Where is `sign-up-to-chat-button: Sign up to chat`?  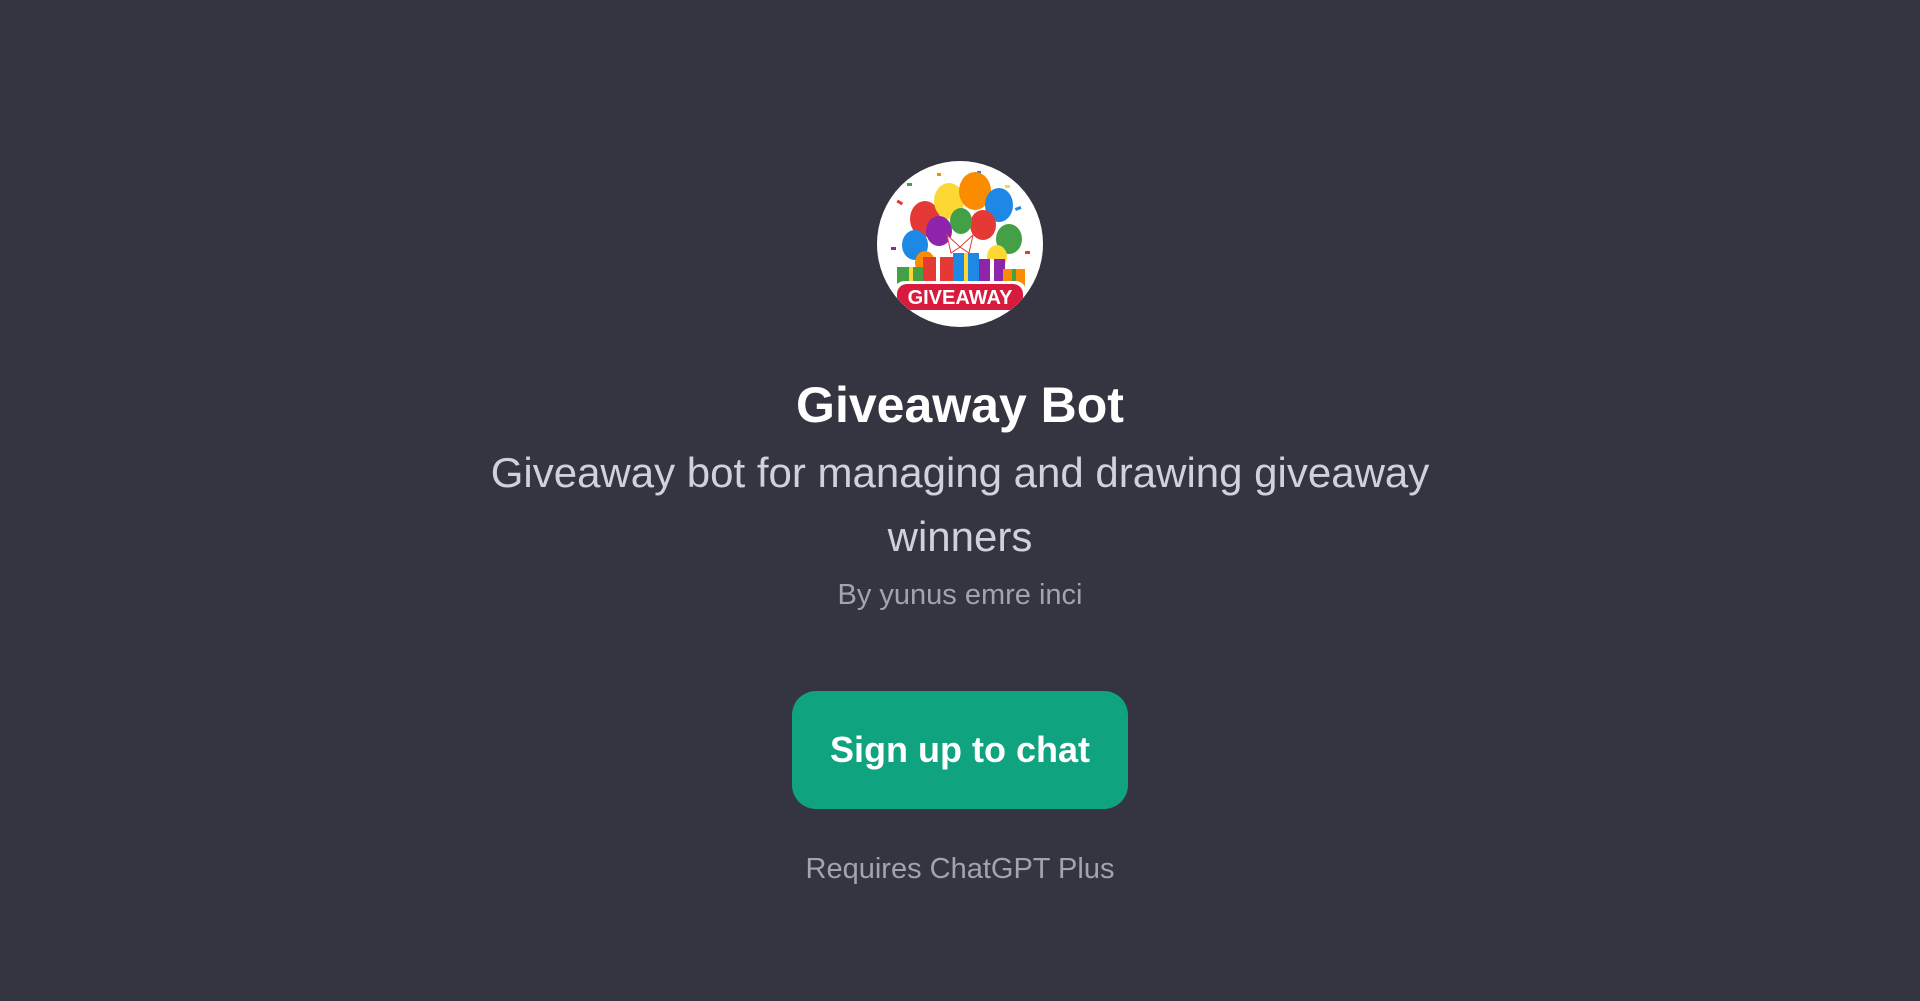
sign-up-to-chat-button: Sign up to chat is located at coordinates (960, 750).